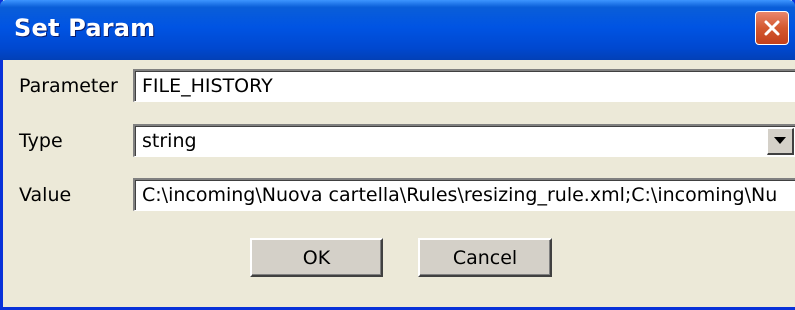 This screenshot has width=795, height=310. I want to click on dialog-title: Set Param, so click(85, 28).